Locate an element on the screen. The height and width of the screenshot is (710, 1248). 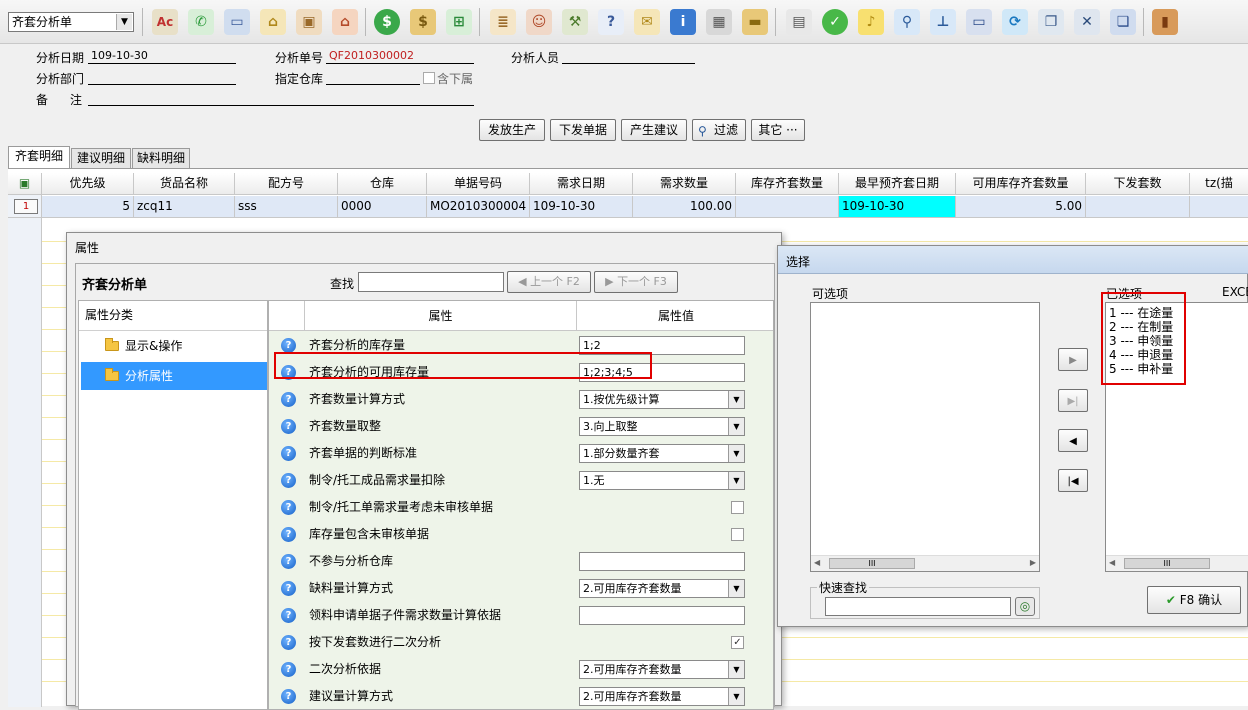
property-checkbox-checked: ✓ is located at coordinates (737, 642).